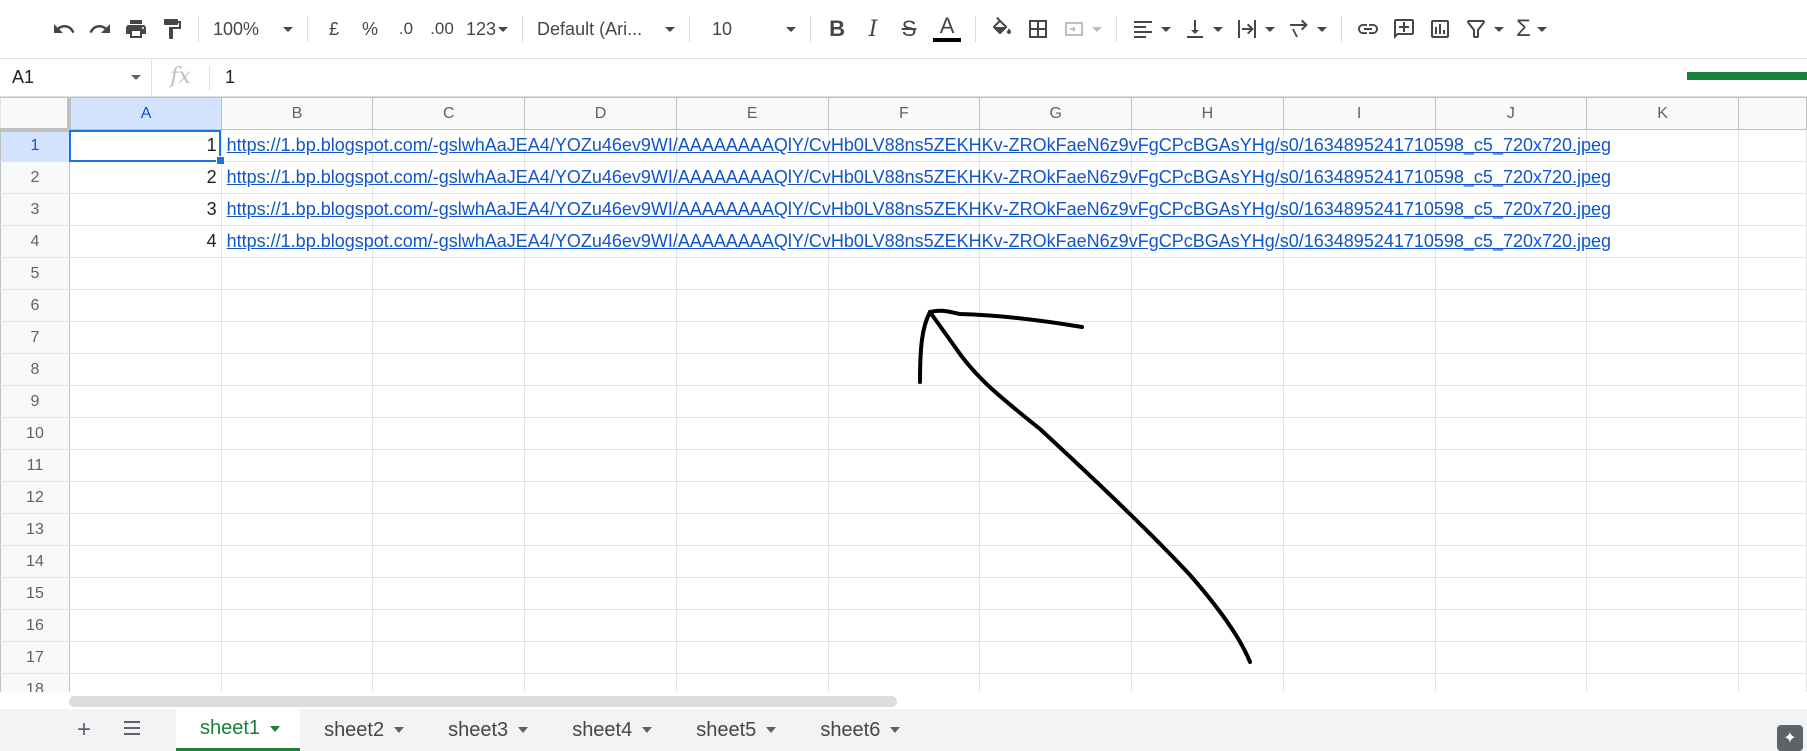 The image size is (1807, 751). What do you see at coordinates (238, 730) in the screenshot?
I see `sheet-tab-sheet1: sheet1` at bounding box center [238, 730].